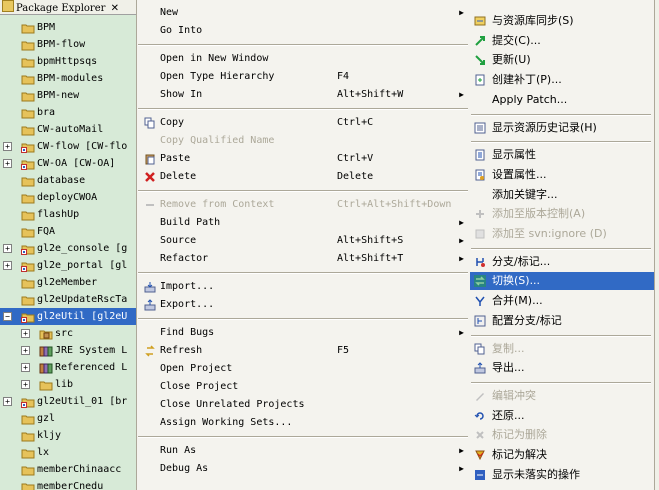 The width and height of the screenshot is (659, 490). I want to click on import-icon, so click(150, 287).